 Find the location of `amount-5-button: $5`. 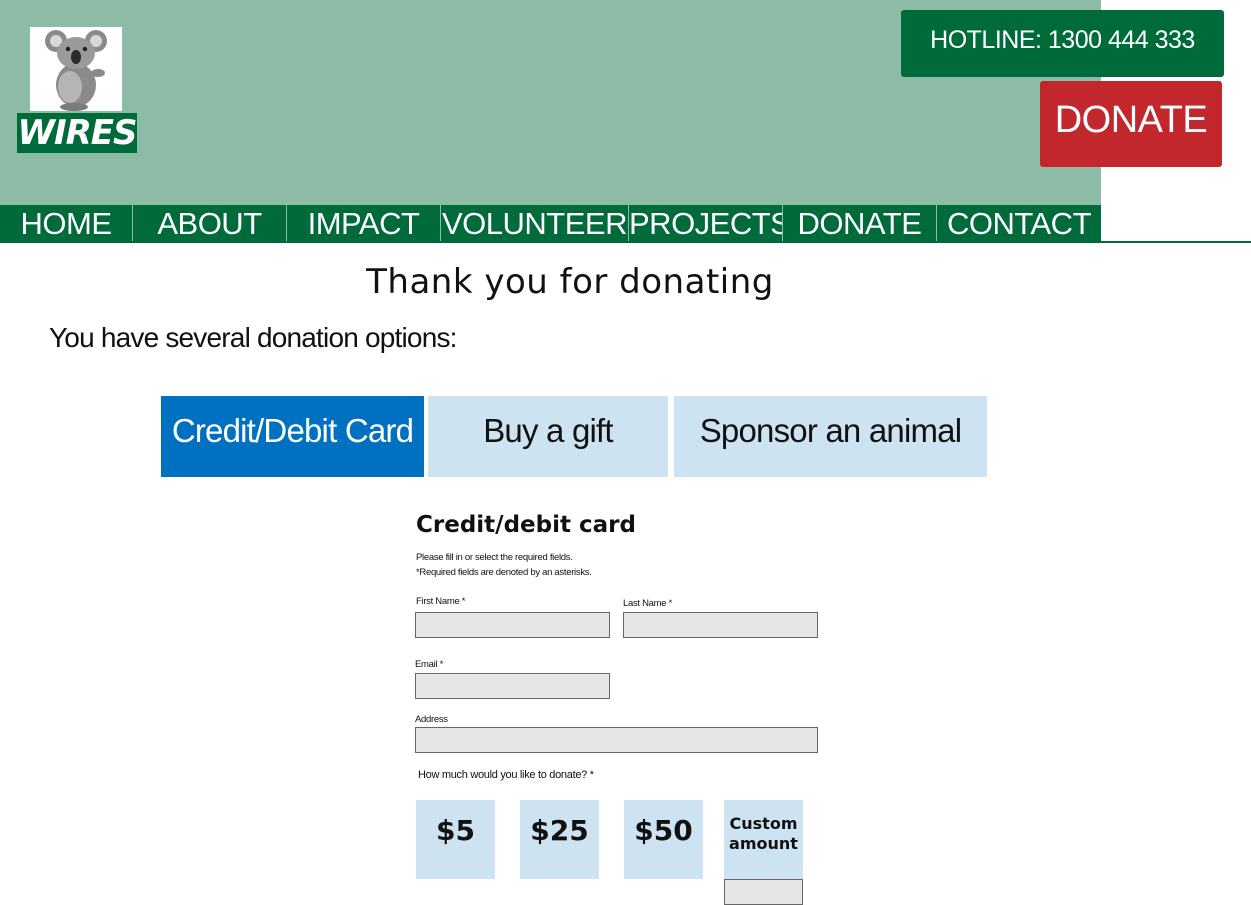

amount-5-button: $5 is located at coordinates (455, 839).